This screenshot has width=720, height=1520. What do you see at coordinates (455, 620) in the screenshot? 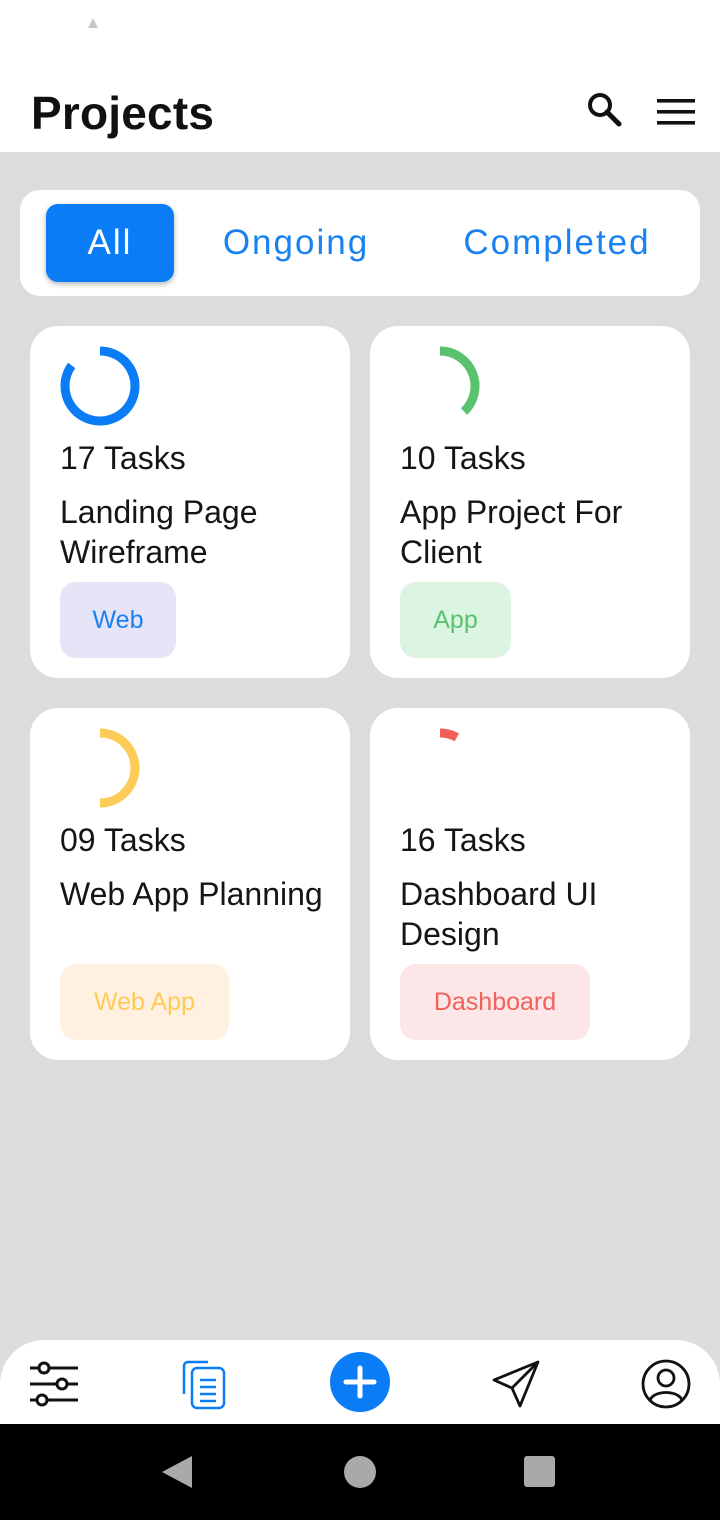
I see `project-tag: App` at bounding box center [455, 620].